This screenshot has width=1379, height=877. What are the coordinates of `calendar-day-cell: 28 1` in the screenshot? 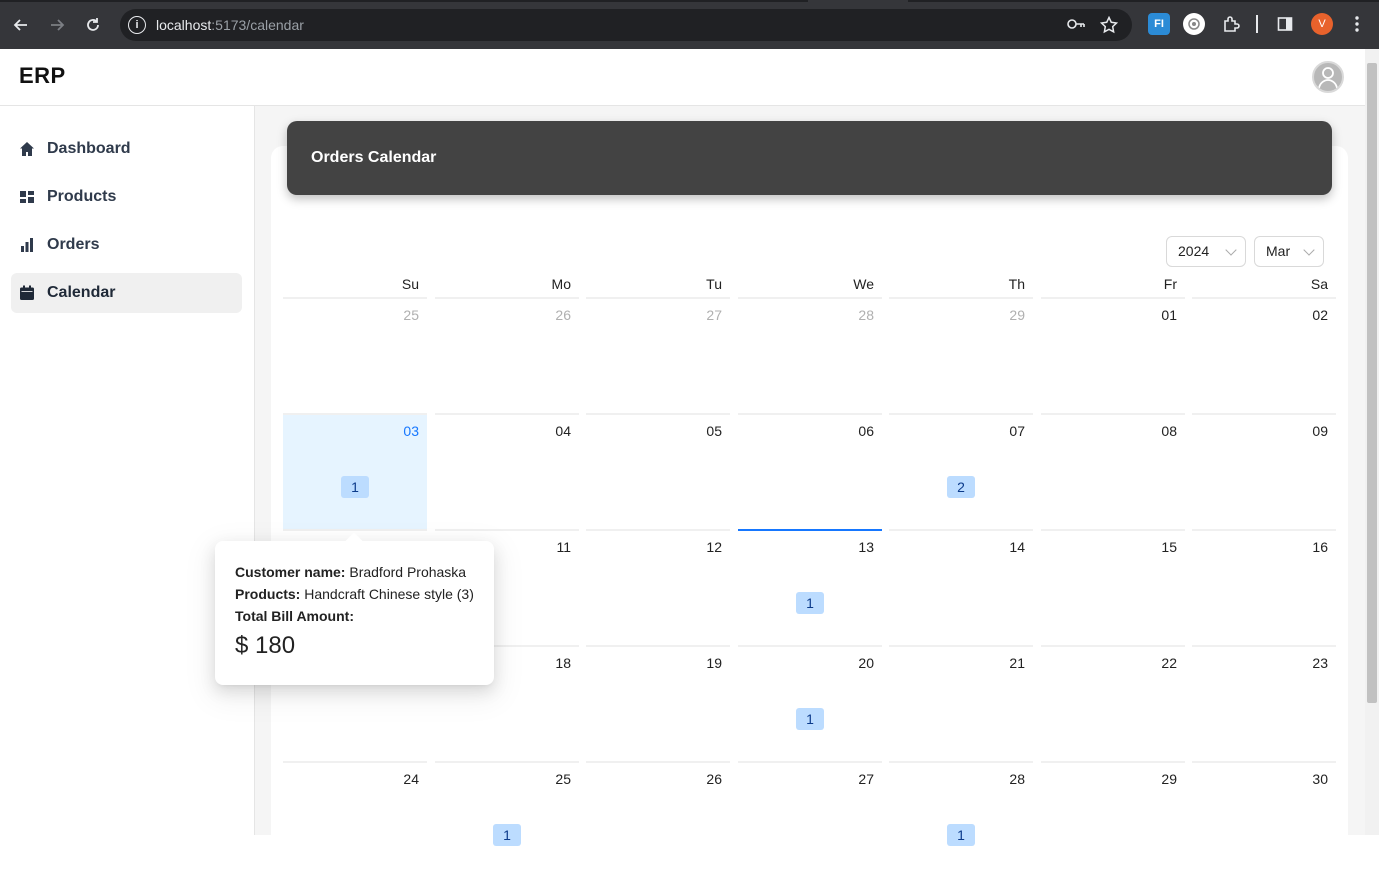 It's located at (961, 819).